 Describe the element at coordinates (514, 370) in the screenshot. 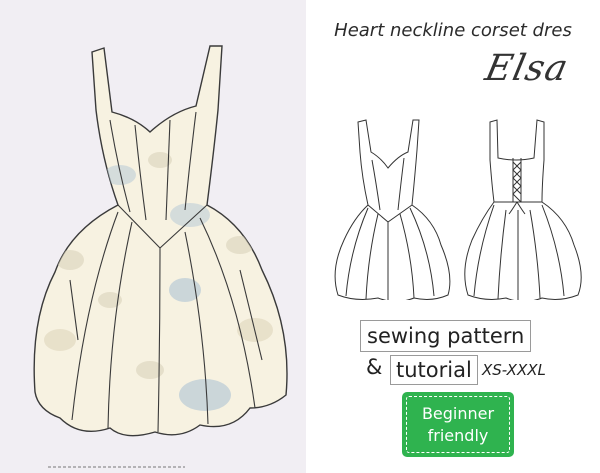

I see `size-range-label: XS-XXXL` at that location.